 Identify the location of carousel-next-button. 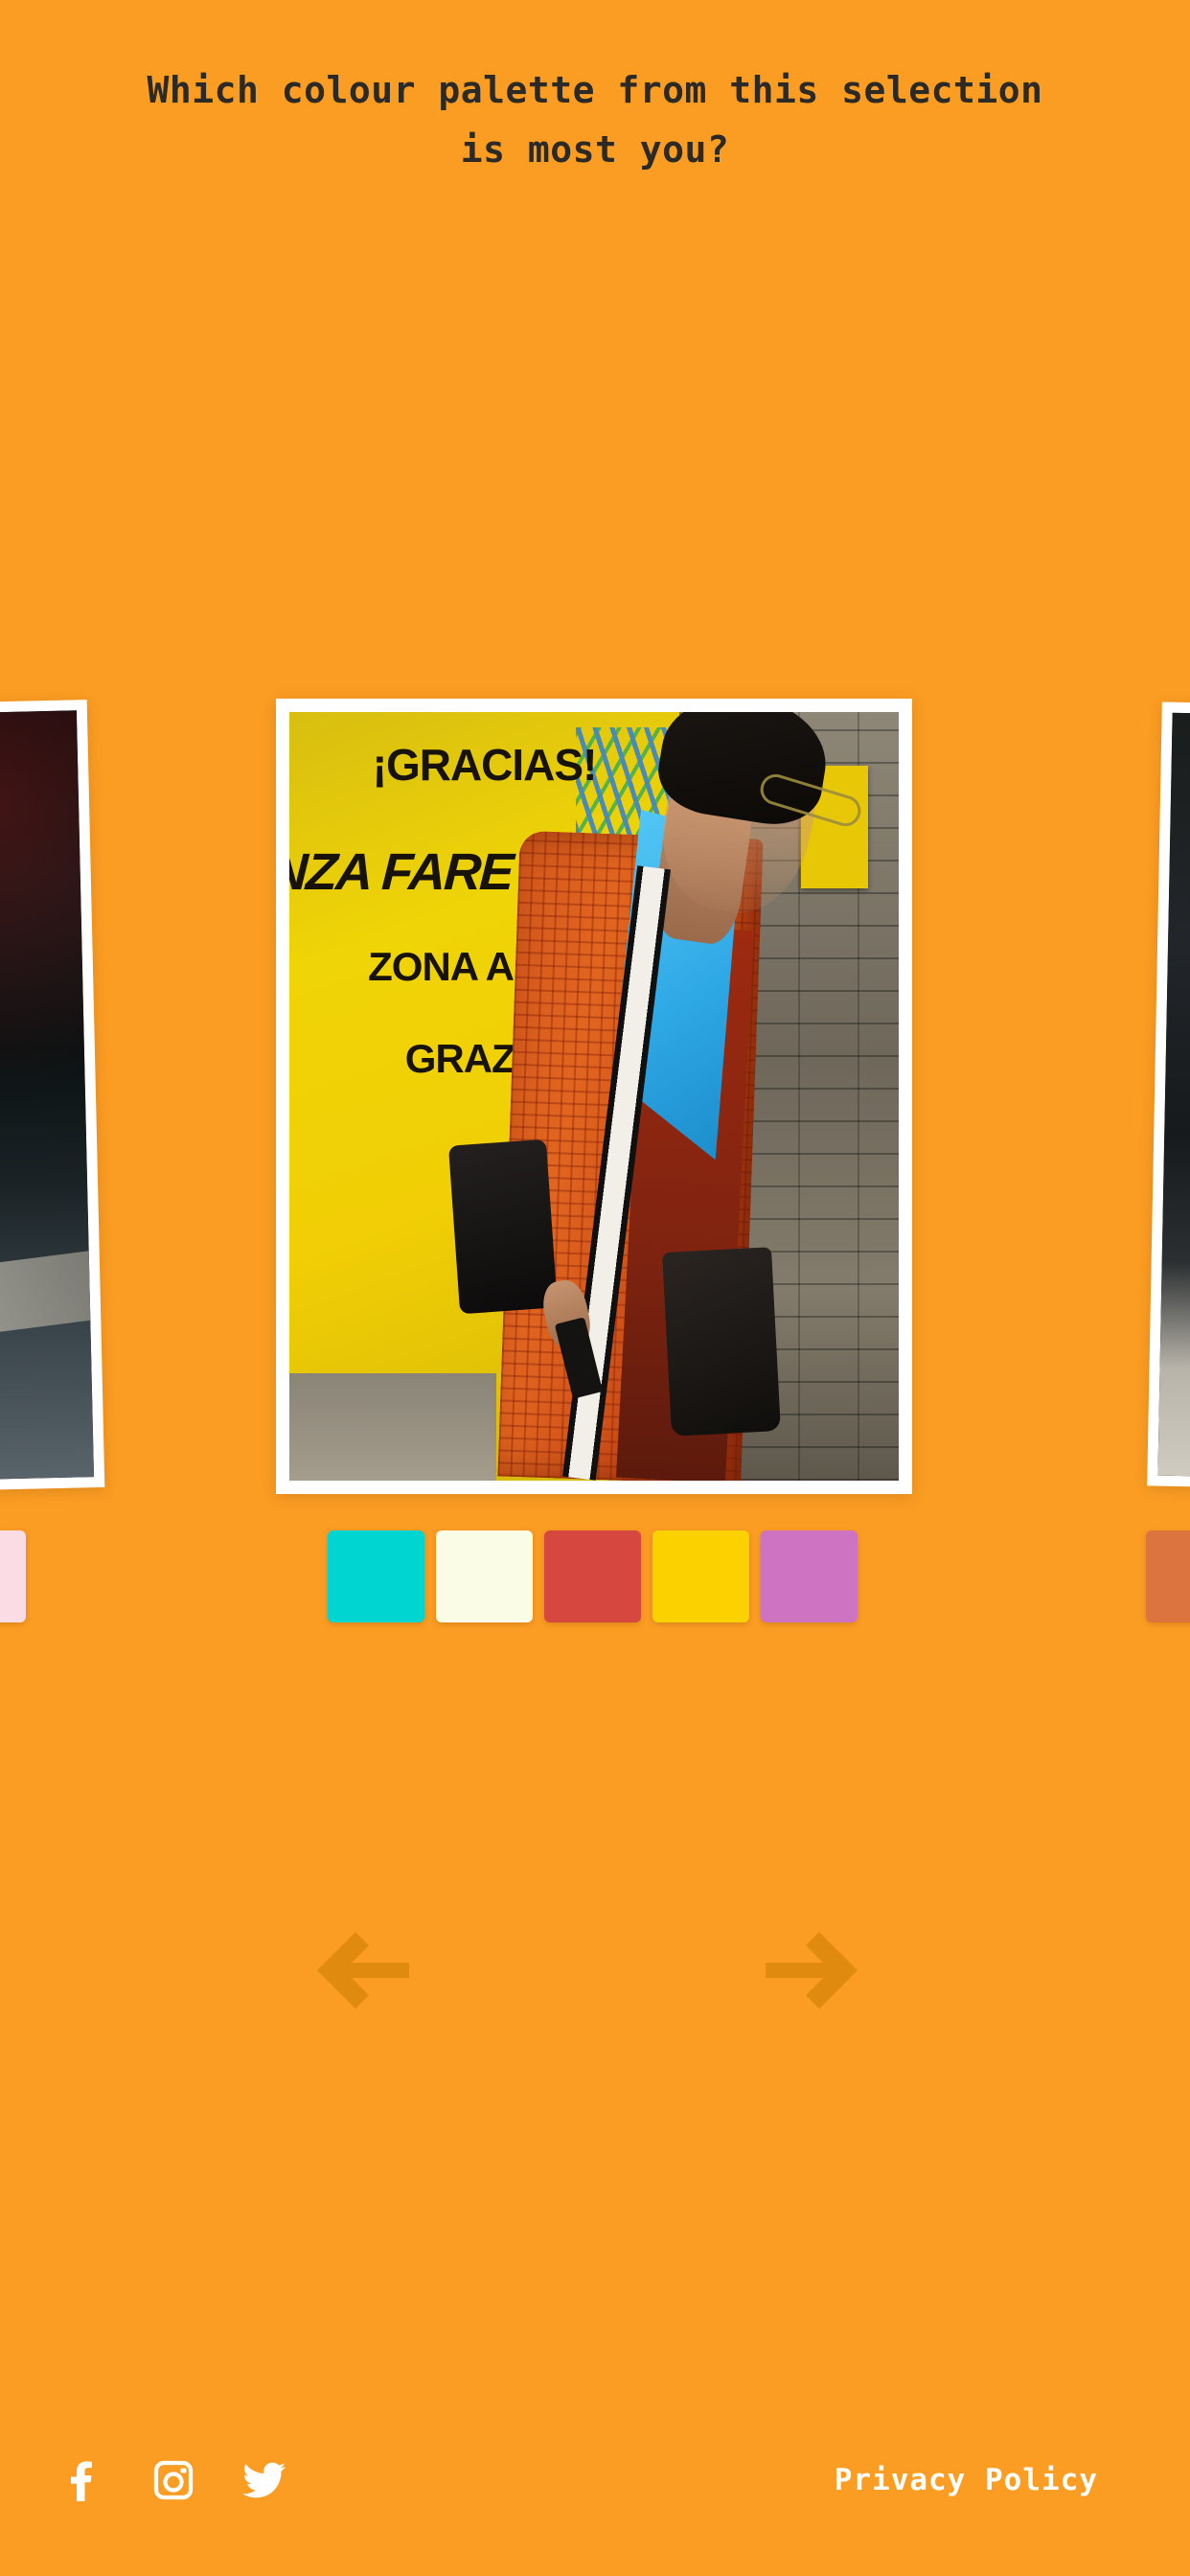
(811, 1970).